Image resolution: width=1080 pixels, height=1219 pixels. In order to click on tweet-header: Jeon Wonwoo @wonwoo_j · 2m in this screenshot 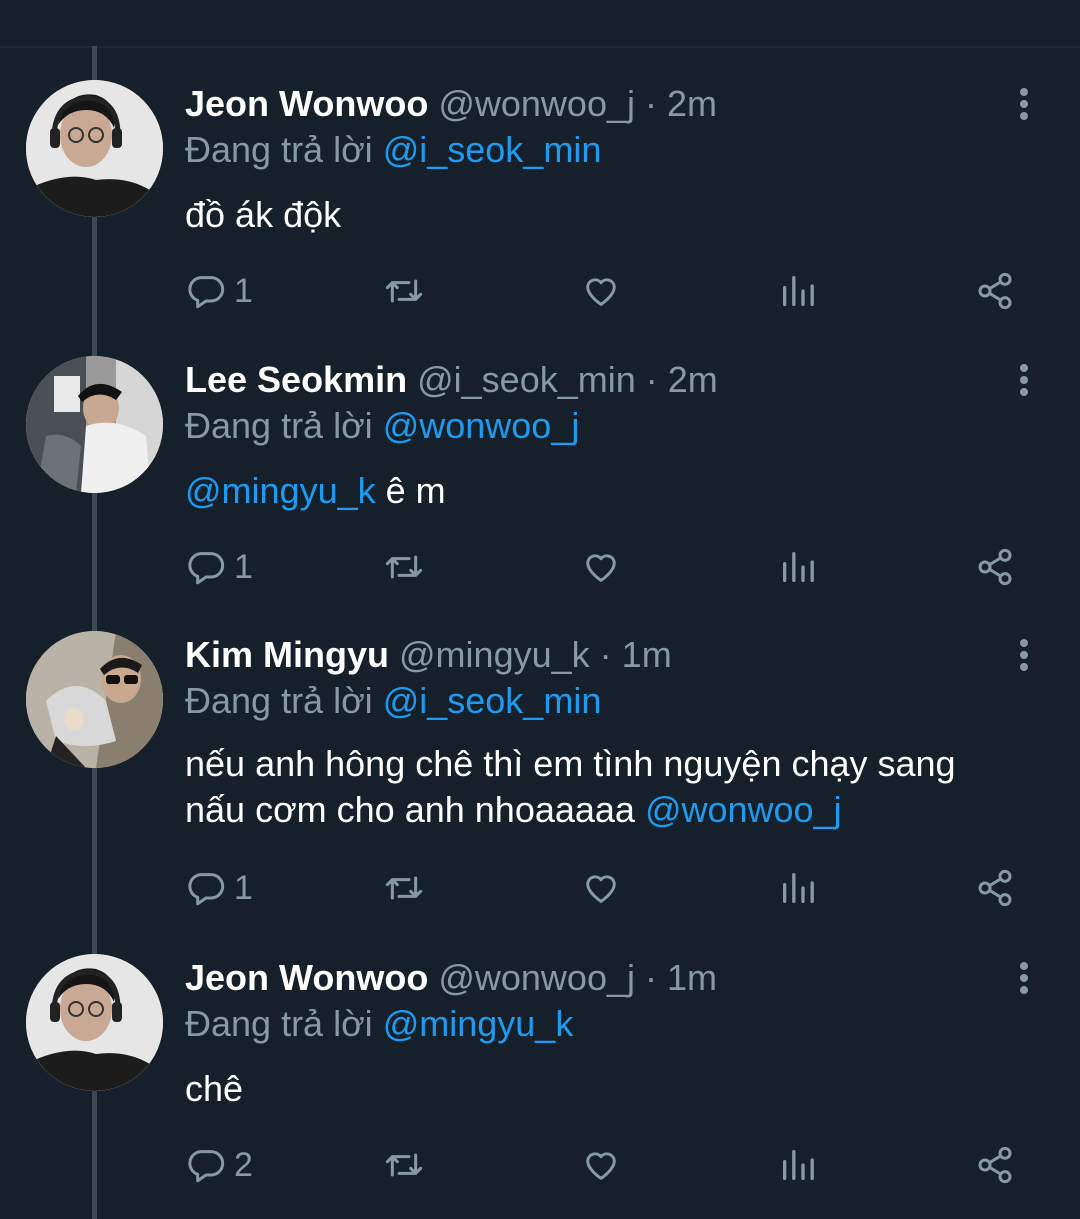, I will do `click(451, 104)`.